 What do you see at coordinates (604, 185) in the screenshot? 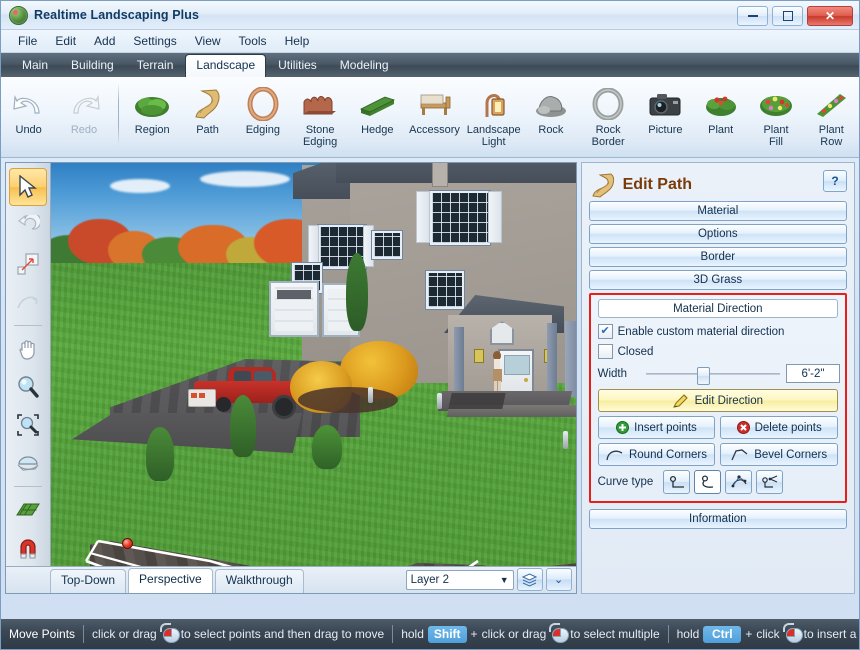
I see `path-icon` at bounding box center [604, 185].